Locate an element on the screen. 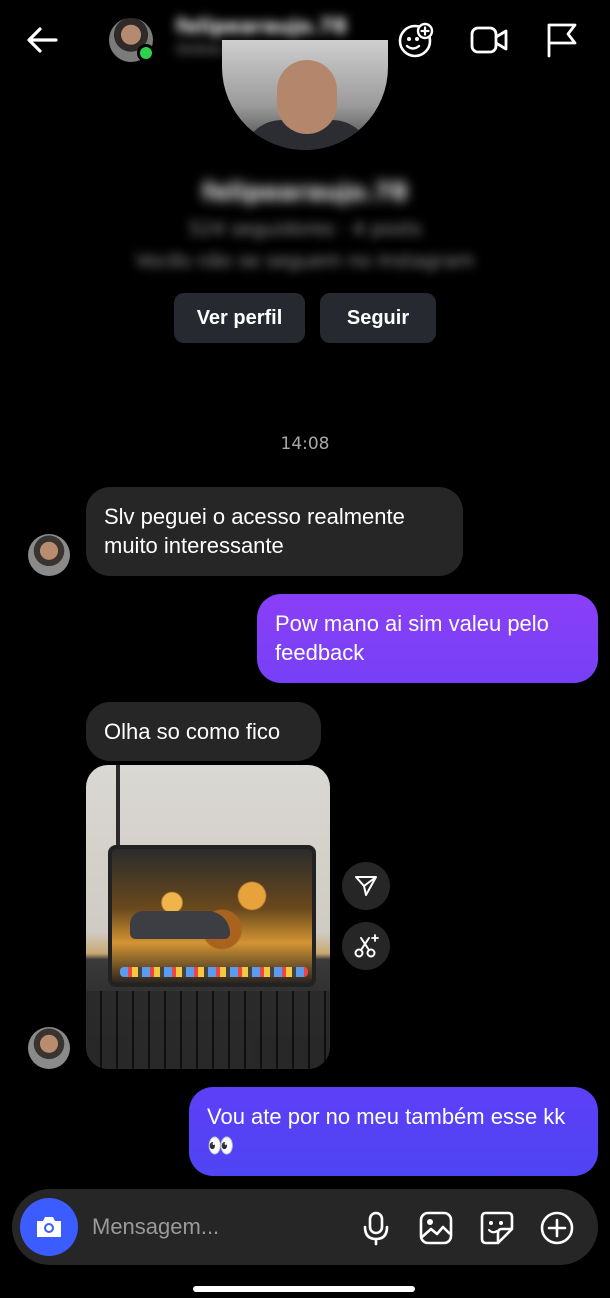  message-timestamp: 14:08 is located at coordinates (305, 444).